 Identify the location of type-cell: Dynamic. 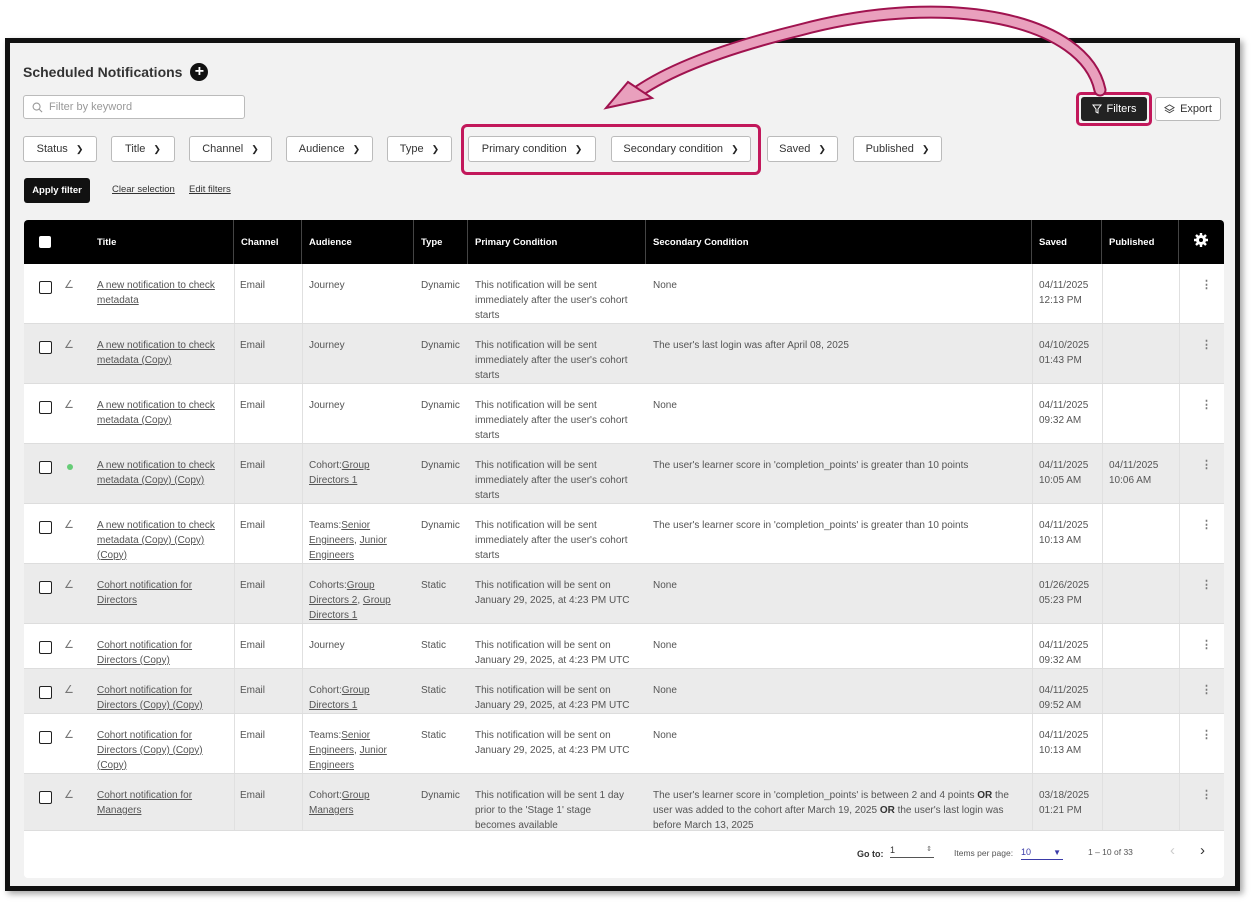
(440, 795).